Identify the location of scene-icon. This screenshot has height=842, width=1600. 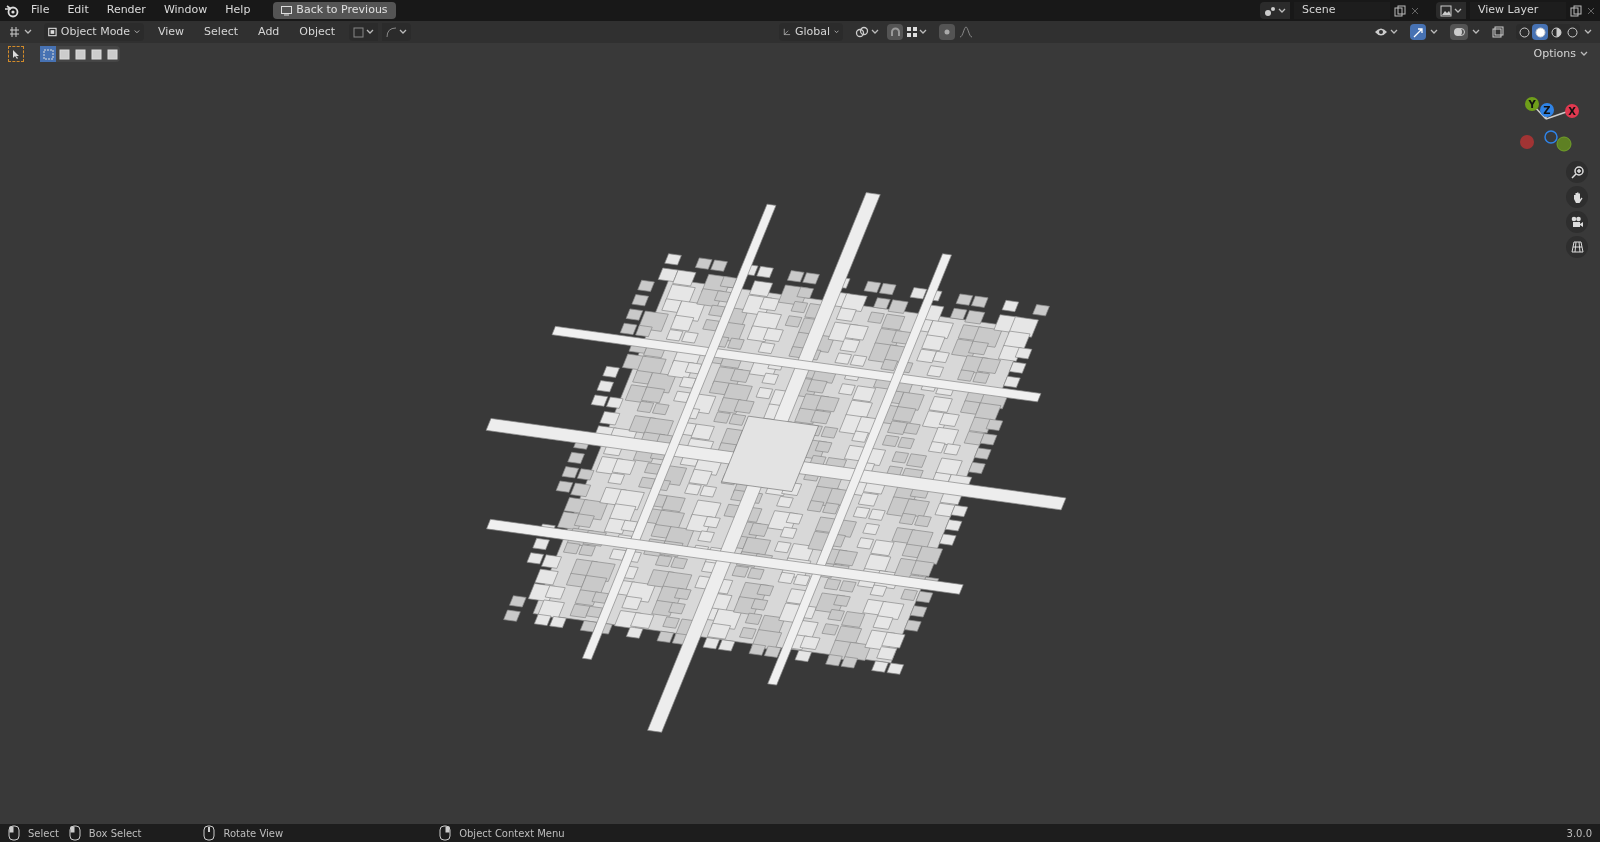
(1270, 10).